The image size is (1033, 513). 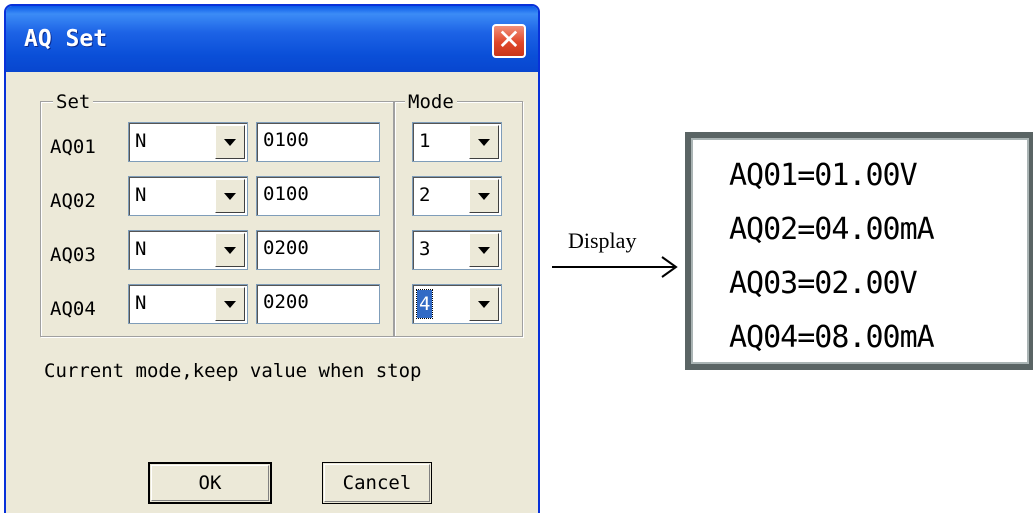 What do you see at coordinates (425, 249) in the screenshot?
I see `mode-select-value: 3` at bounding box center [425, 249].